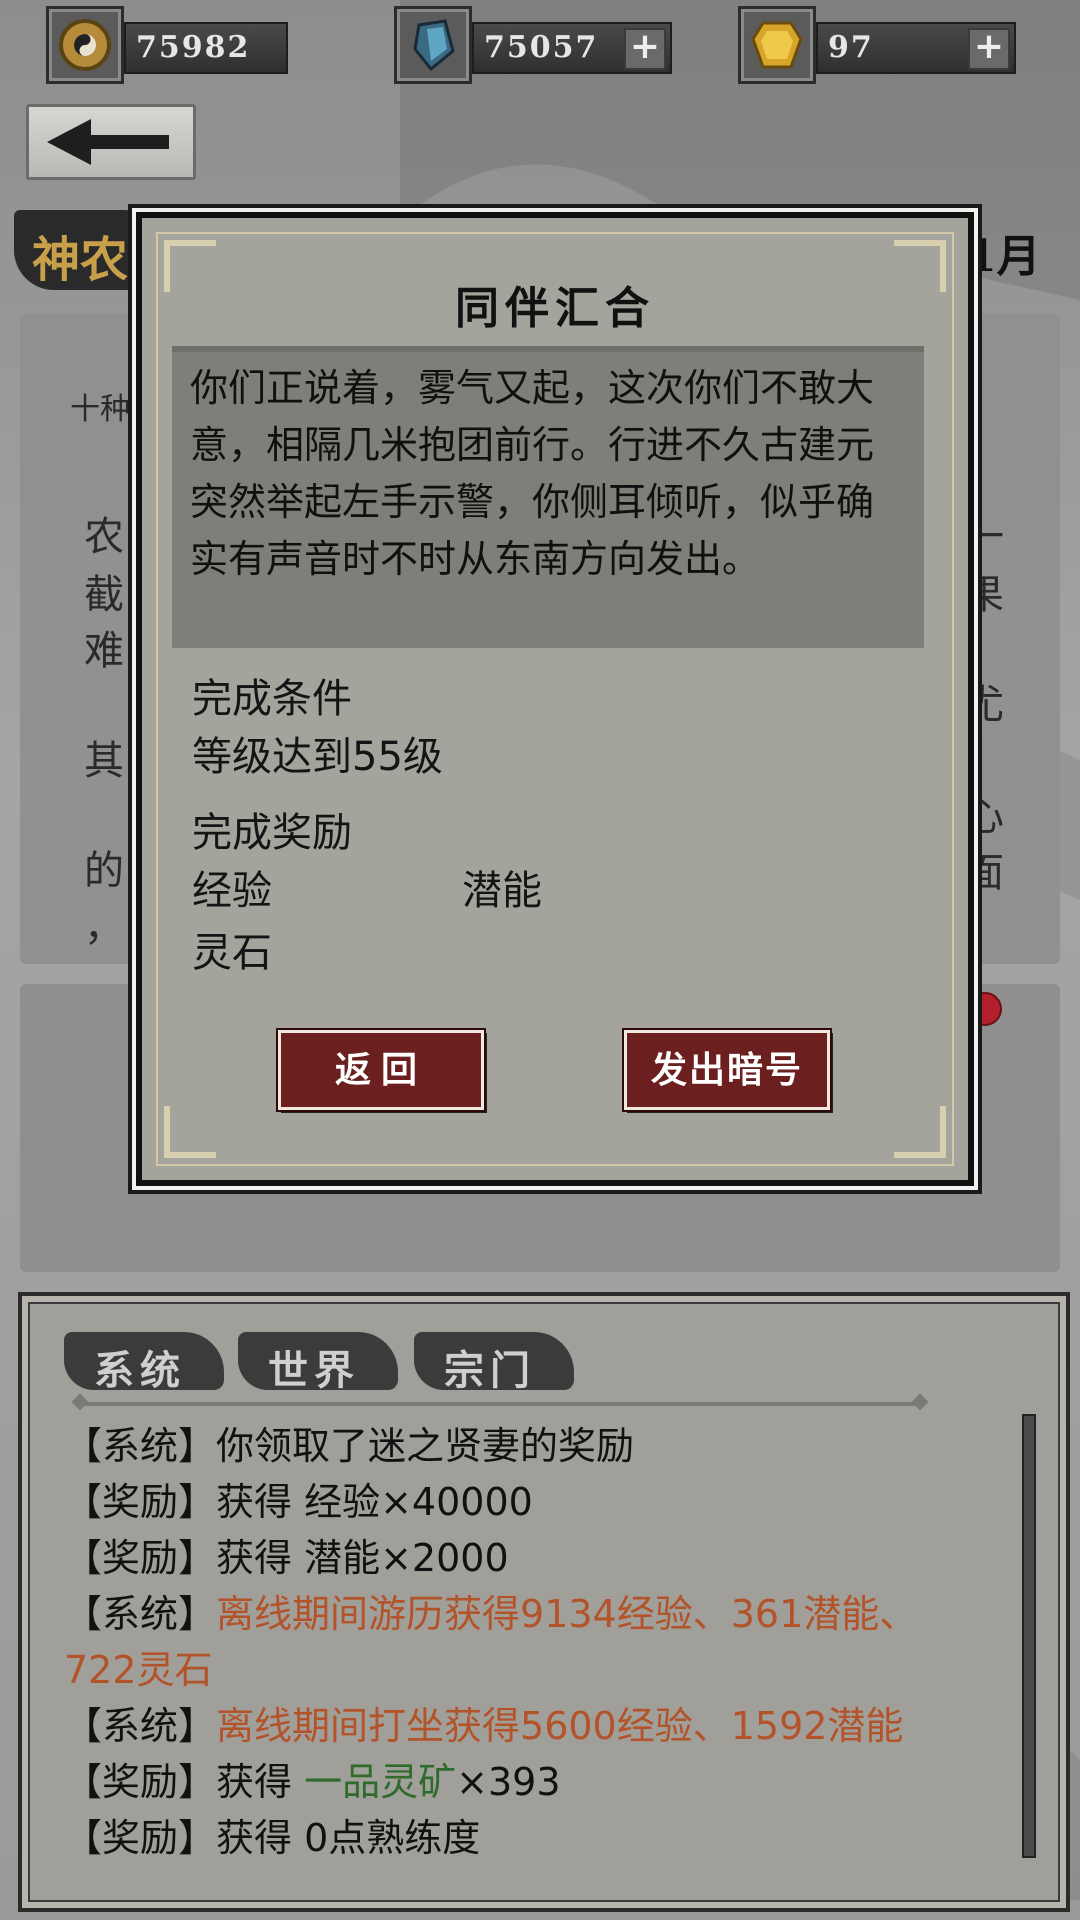 Image resolution: width=1080 pixels, height=1920 pixels. What do you see at coordinates (104, 651) in the screenshot?
I see `bg-fragment: 难` at bounding box center [104, 651].